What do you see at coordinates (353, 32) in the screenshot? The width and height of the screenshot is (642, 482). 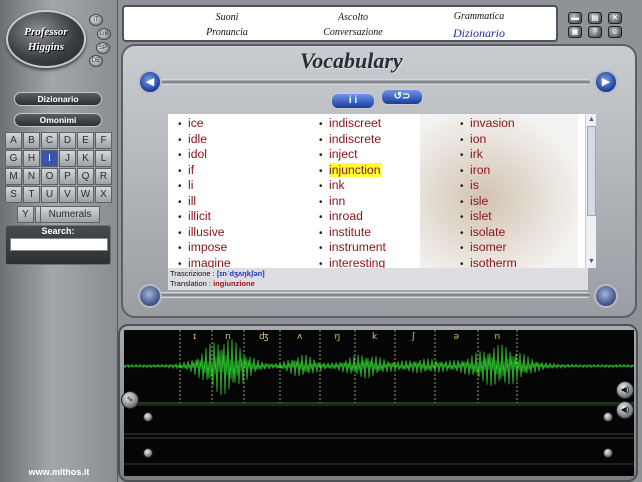 I see `menu-conversazione: Conversazione` at bounding box center [353, 32].